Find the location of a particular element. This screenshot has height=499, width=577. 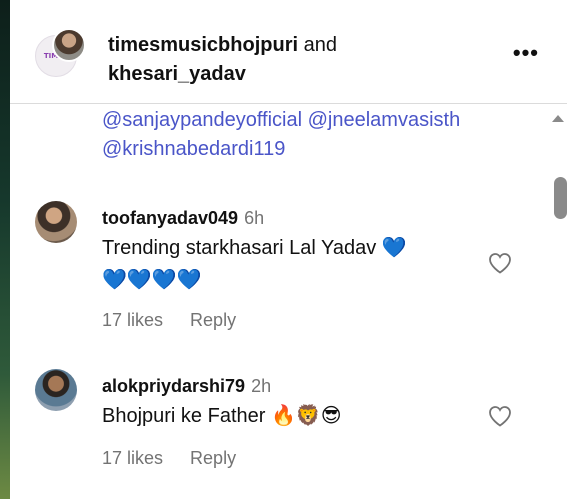

scrollbar-thumb is located at coordinates (560, 198).